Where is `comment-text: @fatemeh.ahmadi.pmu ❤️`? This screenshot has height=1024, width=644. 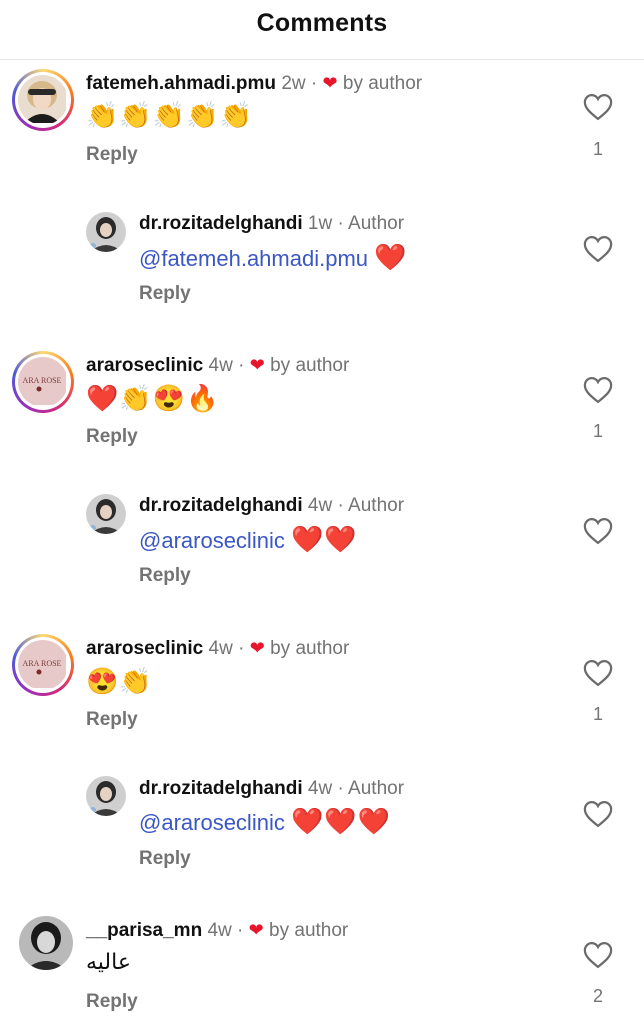
comment-text: @fatemeh.ahmadi.pmu ❤️ is located at coordinates (273, 257).